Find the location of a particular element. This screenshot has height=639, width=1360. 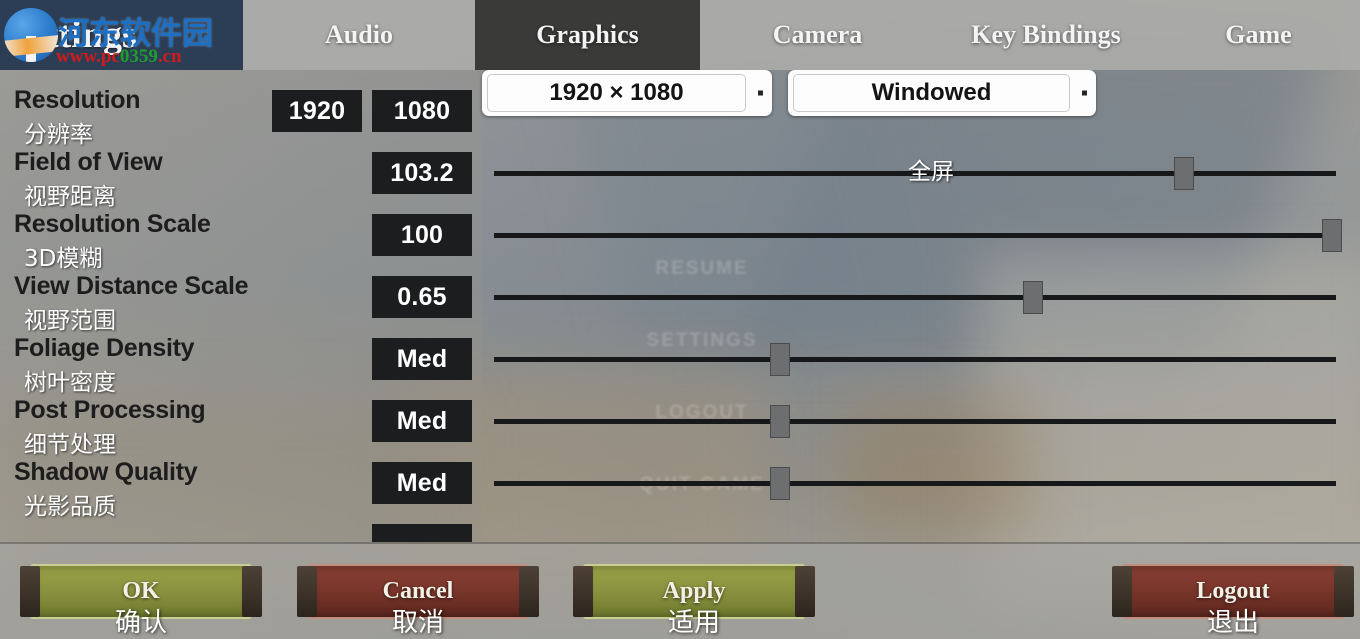

tab-audio: Audio is located at coordinates (359, 35).